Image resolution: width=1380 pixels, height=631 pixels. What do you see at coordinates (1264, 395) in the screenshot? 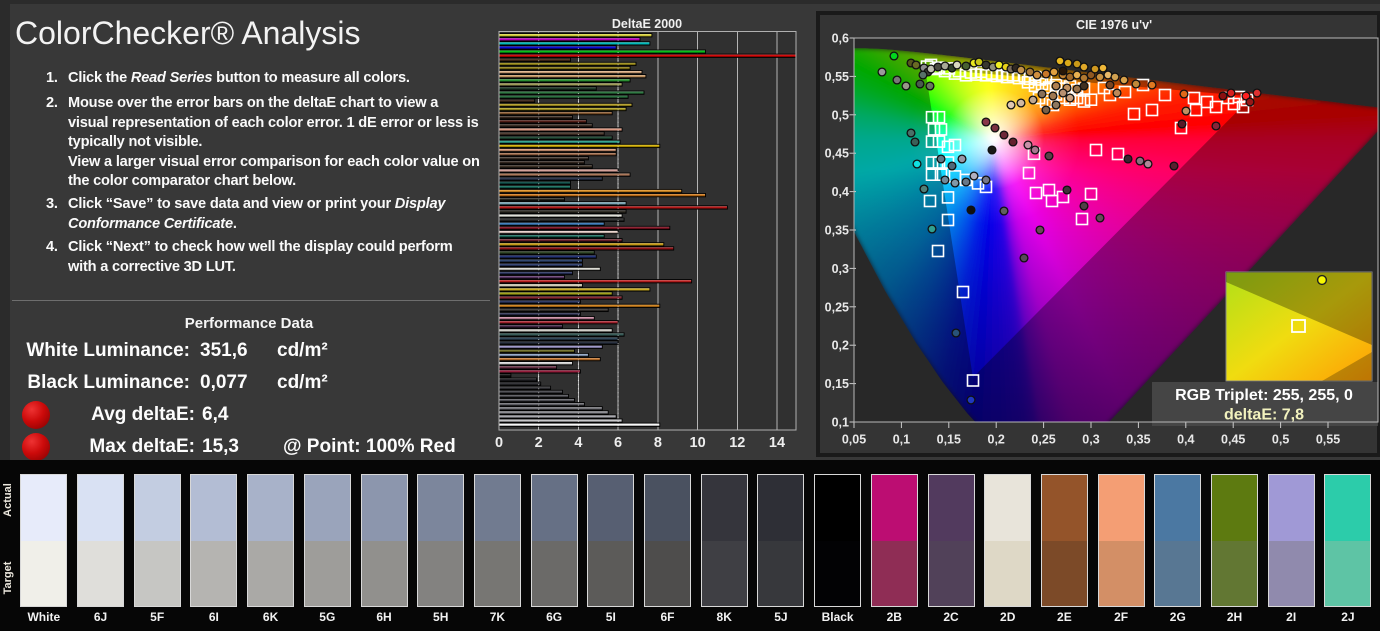
I see `svg-text: RGB Triplet: 255, 255, 0` at bounding box center [1264, 395].